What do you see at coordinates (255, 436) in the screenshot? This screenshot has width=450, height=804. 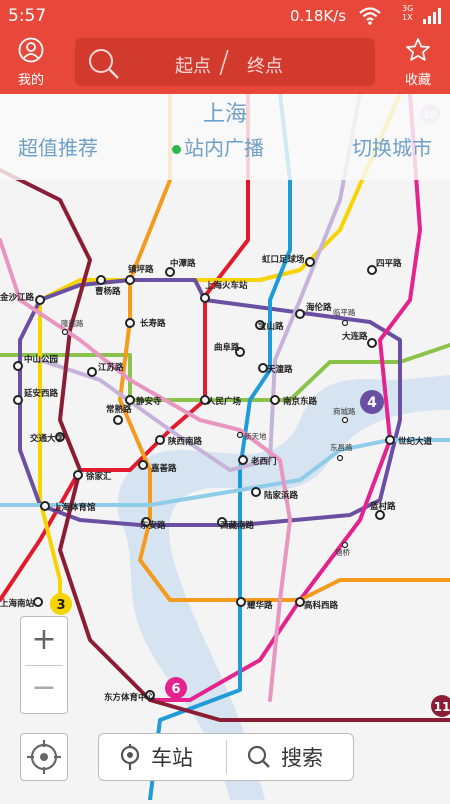 I see `station-label-xintiandi: 新天地` at bounding box center [255, 436].